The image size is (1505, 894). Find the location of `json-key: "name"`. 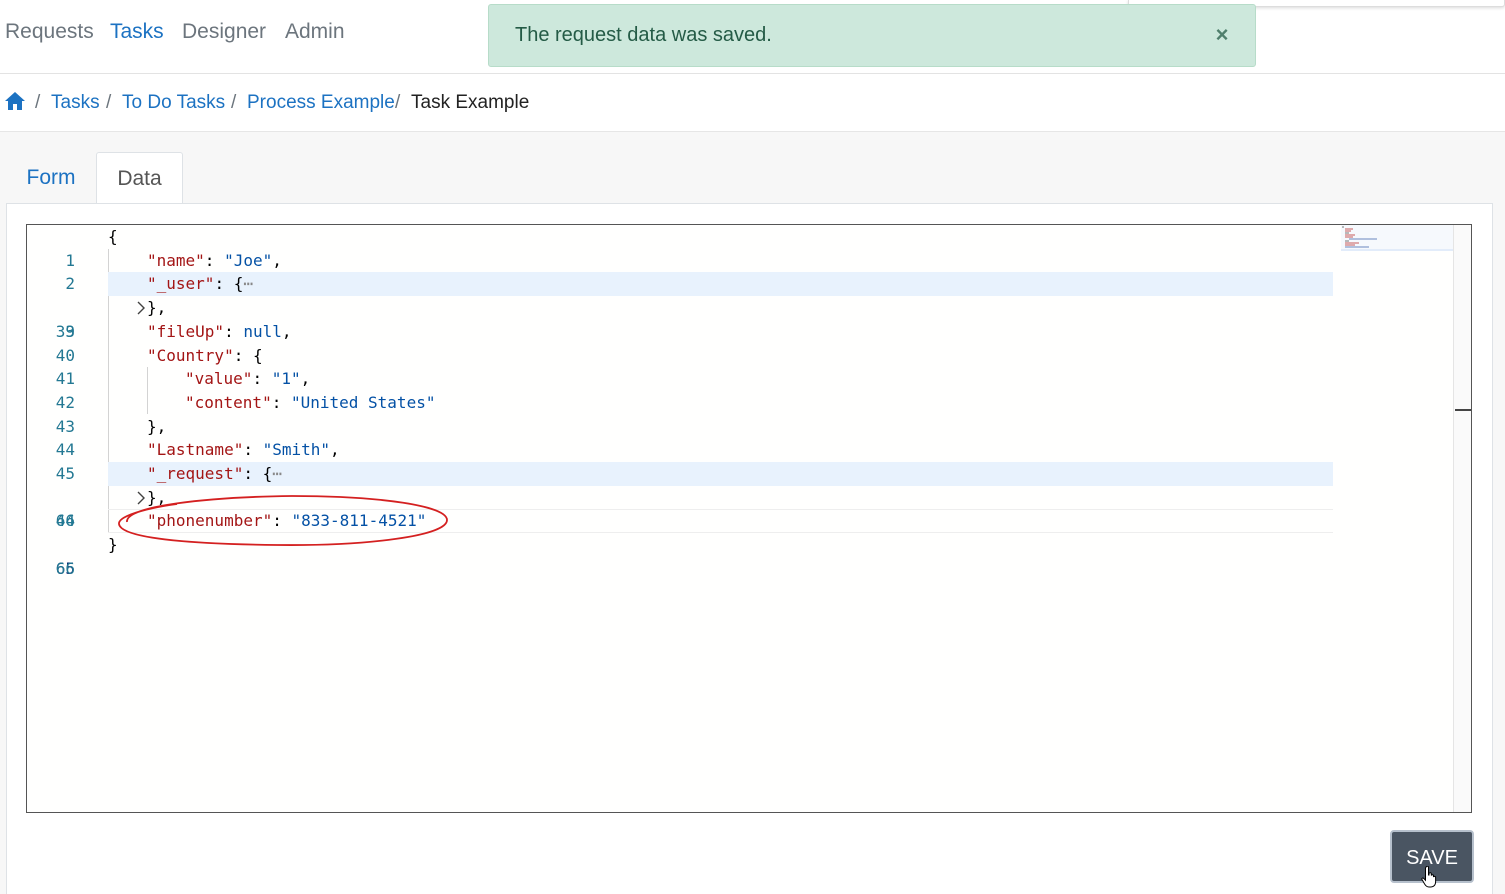

json-key: "name" is located at coordinates (176, 260).